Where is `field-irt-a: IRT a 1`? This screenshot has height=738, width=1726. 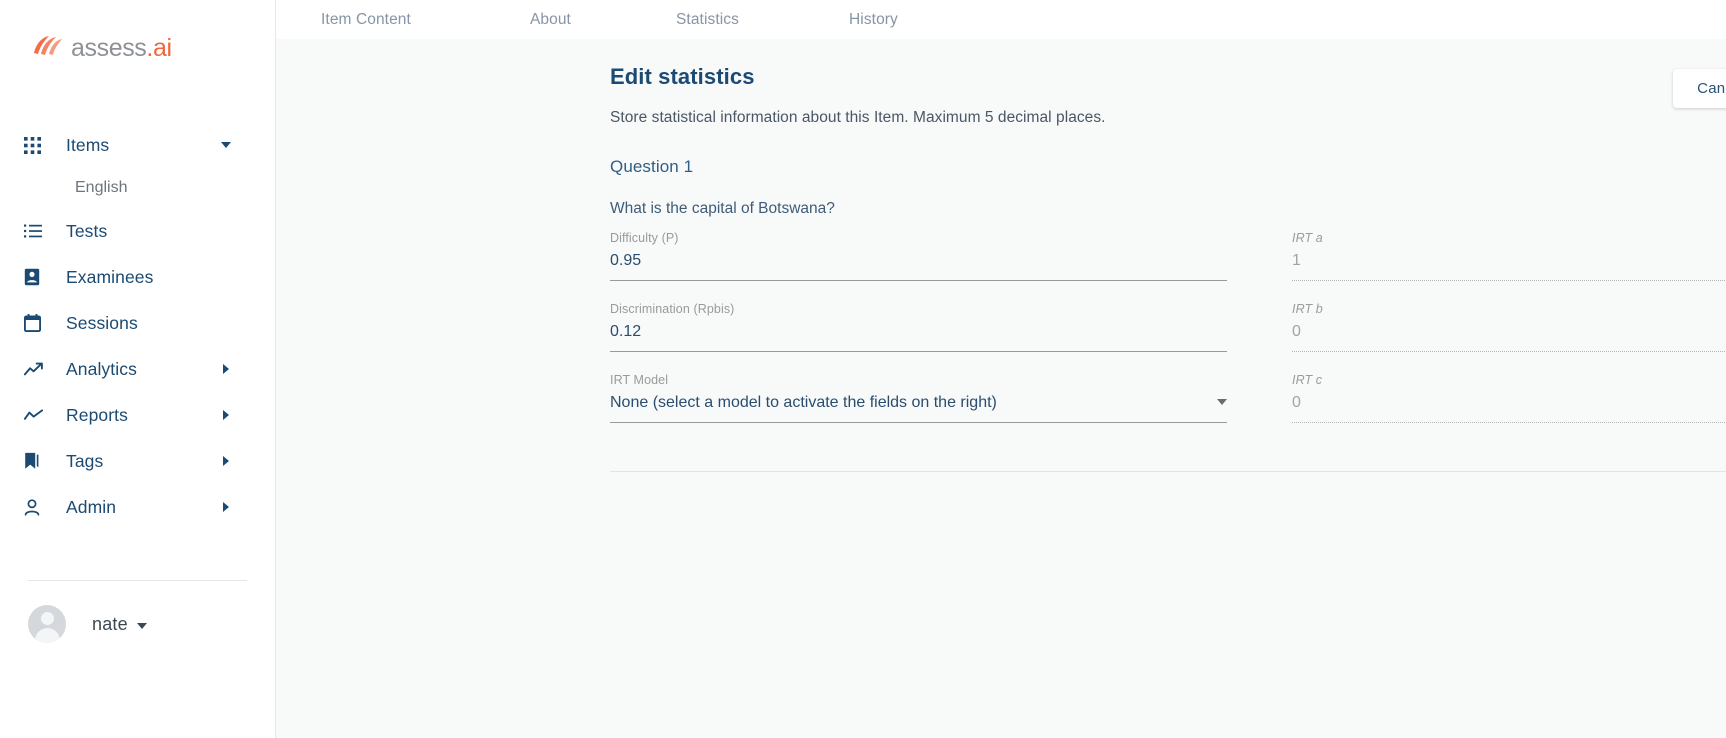 field-irt-a: IRT a 1 is located at coordinates (1509, 256).